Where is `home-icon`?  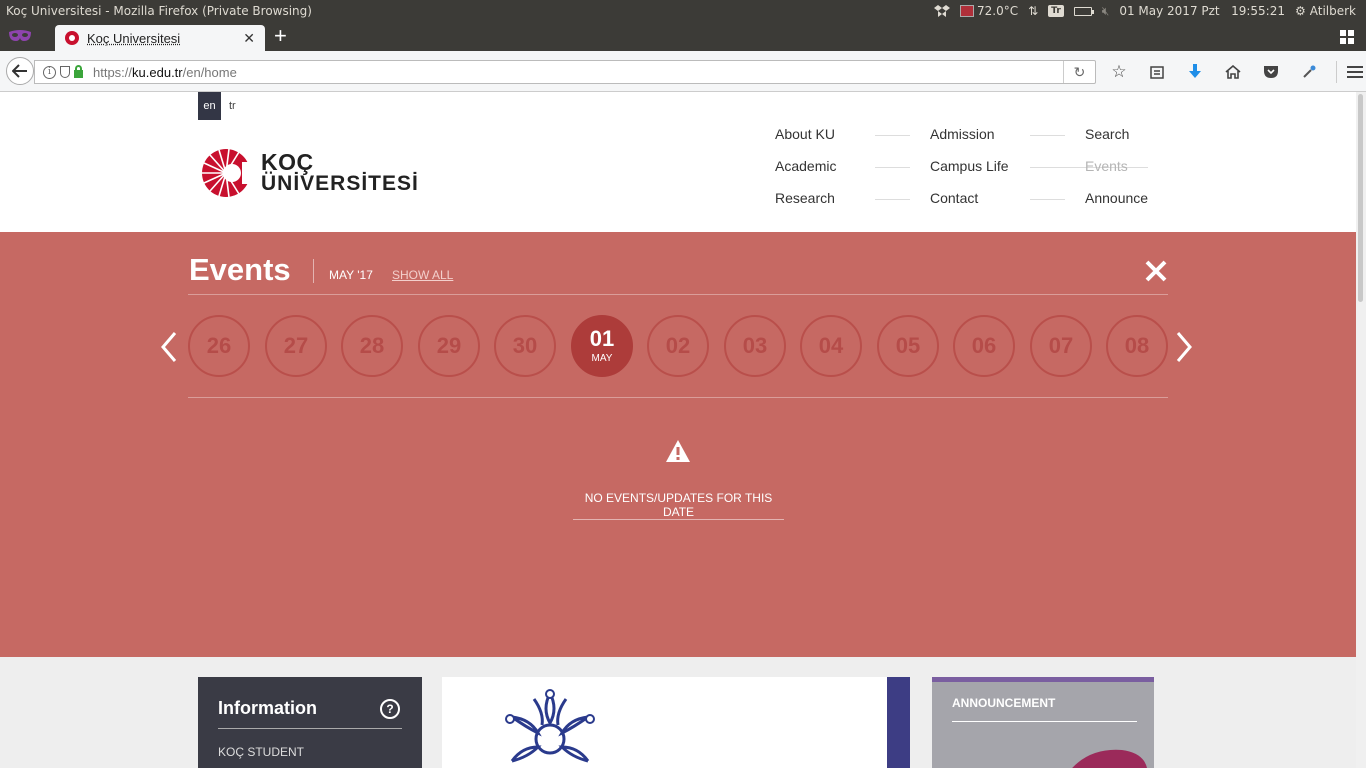 home-icon is located at coordinates (1233, 72).